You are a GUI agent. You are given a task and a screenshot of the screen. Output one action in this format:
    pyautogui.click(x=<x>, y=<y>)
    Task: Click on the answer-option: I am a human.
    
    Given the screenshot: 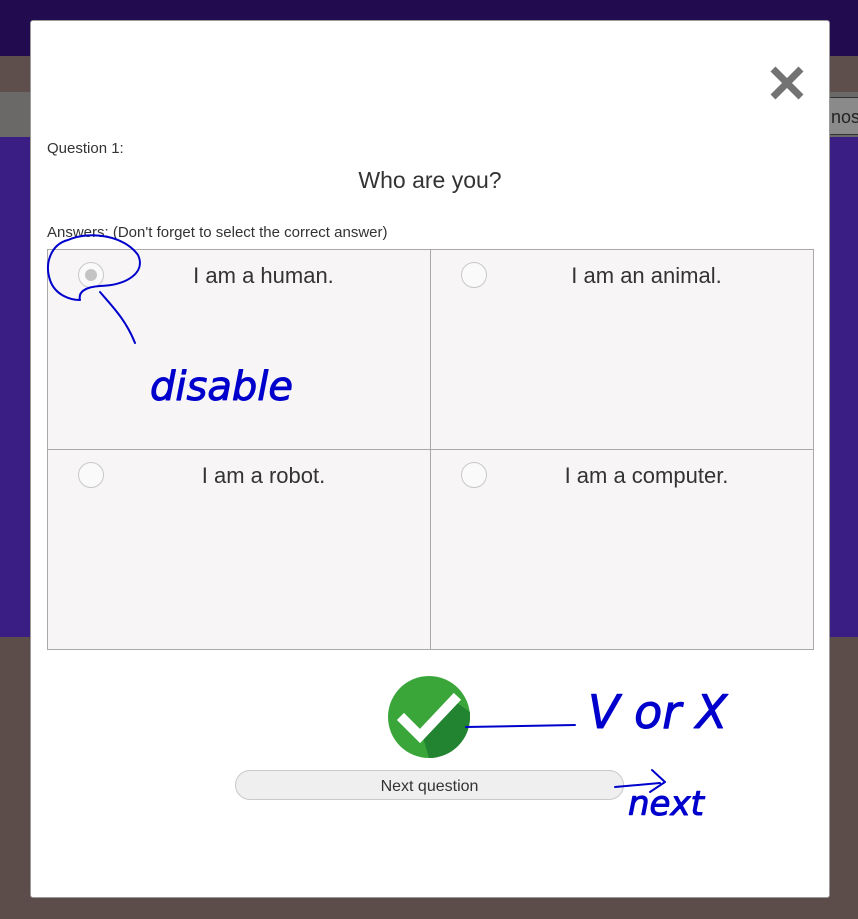 What is the action you would take?
    pyautogui.click(x=238, y=349)
    